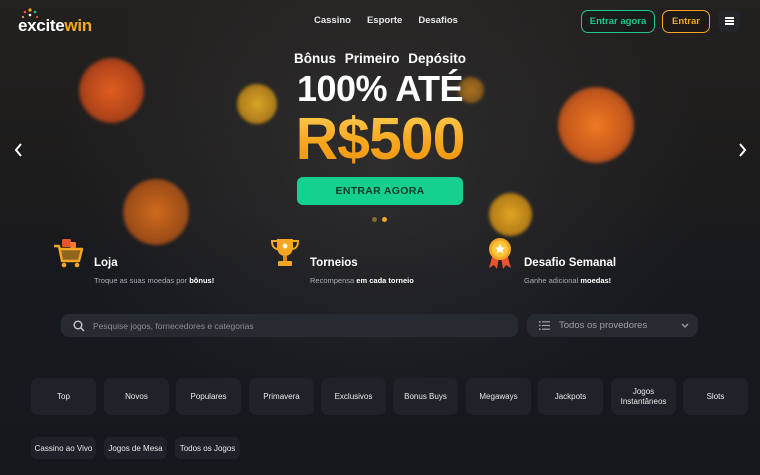 The width and height of the screenshot is (760, 475). I want to click on category-slots: Slots, so click(715, 396).